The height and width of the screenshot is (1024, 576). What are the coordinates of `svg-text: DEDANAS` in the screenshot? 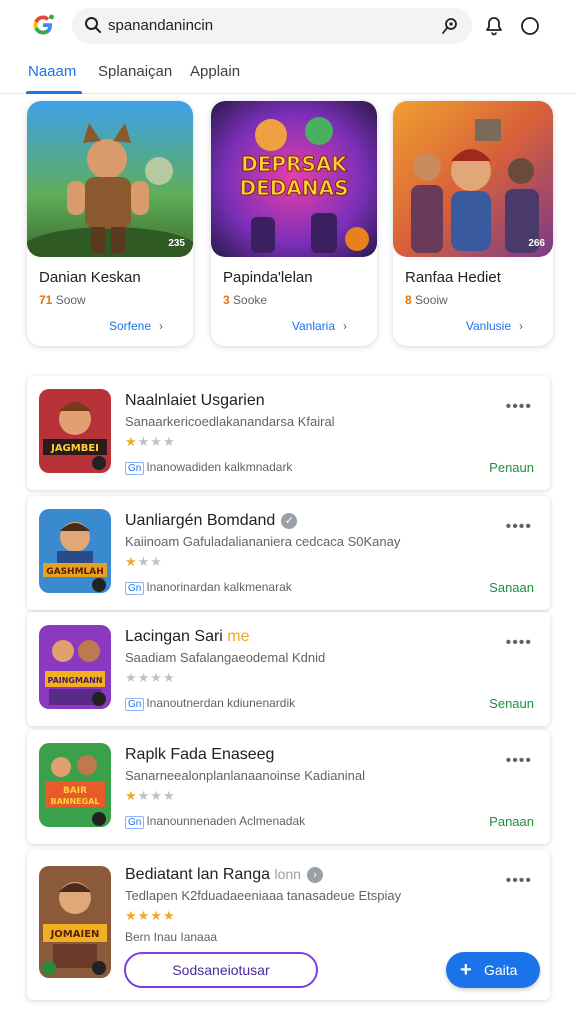 It's located at (294, 188).